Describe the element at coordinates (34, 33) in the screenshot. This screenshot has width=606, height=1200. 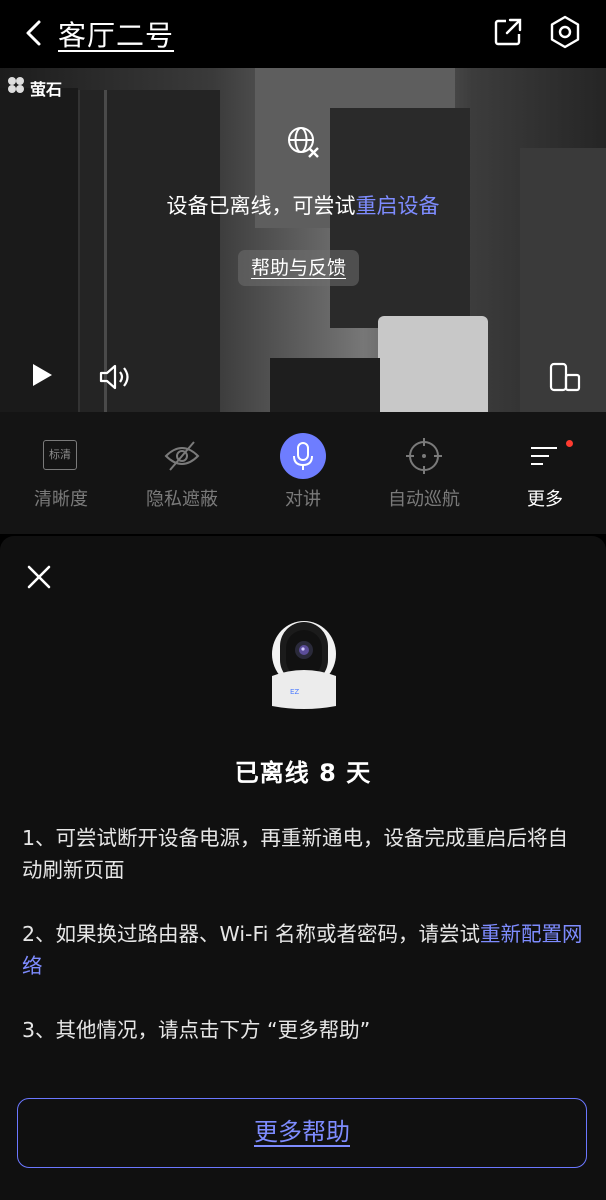
I see `chevron-left-icon` at that location.